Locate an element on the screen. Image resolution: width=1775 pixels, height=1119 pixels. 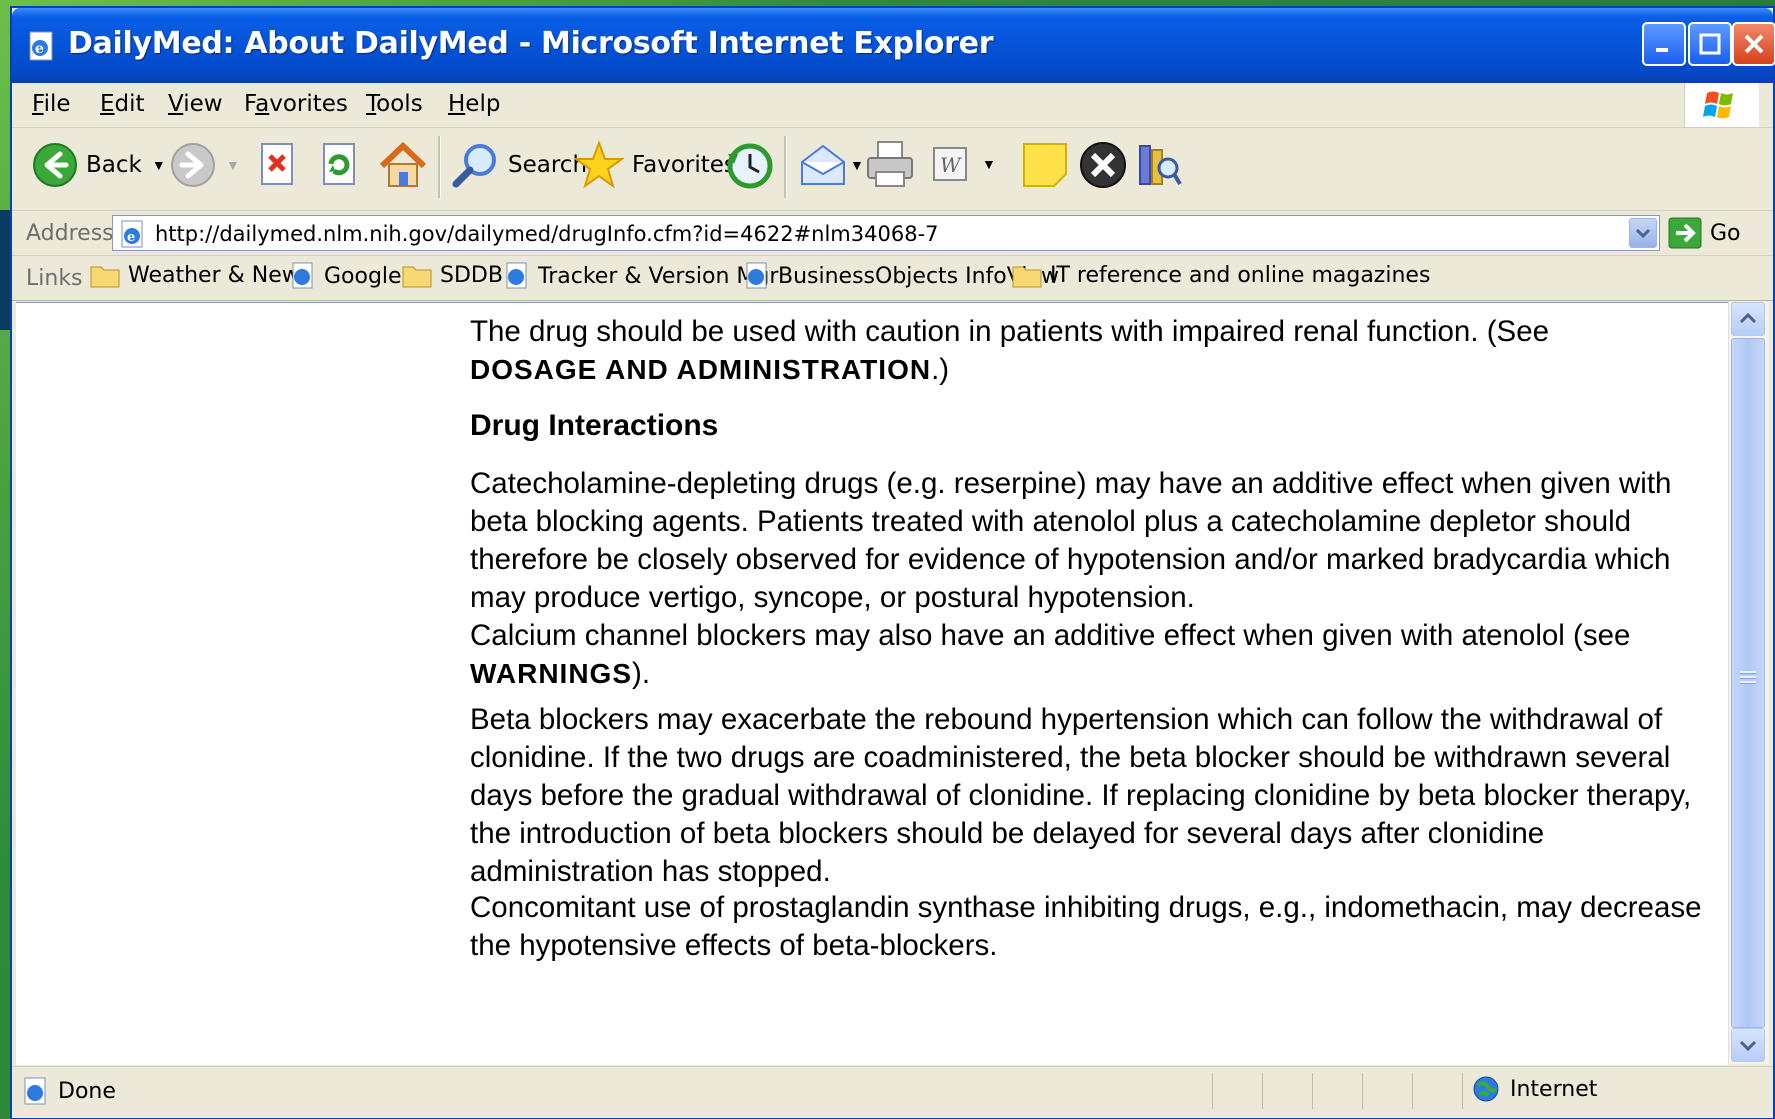
forward-button: ▼ is located at coordinates (205, 165).